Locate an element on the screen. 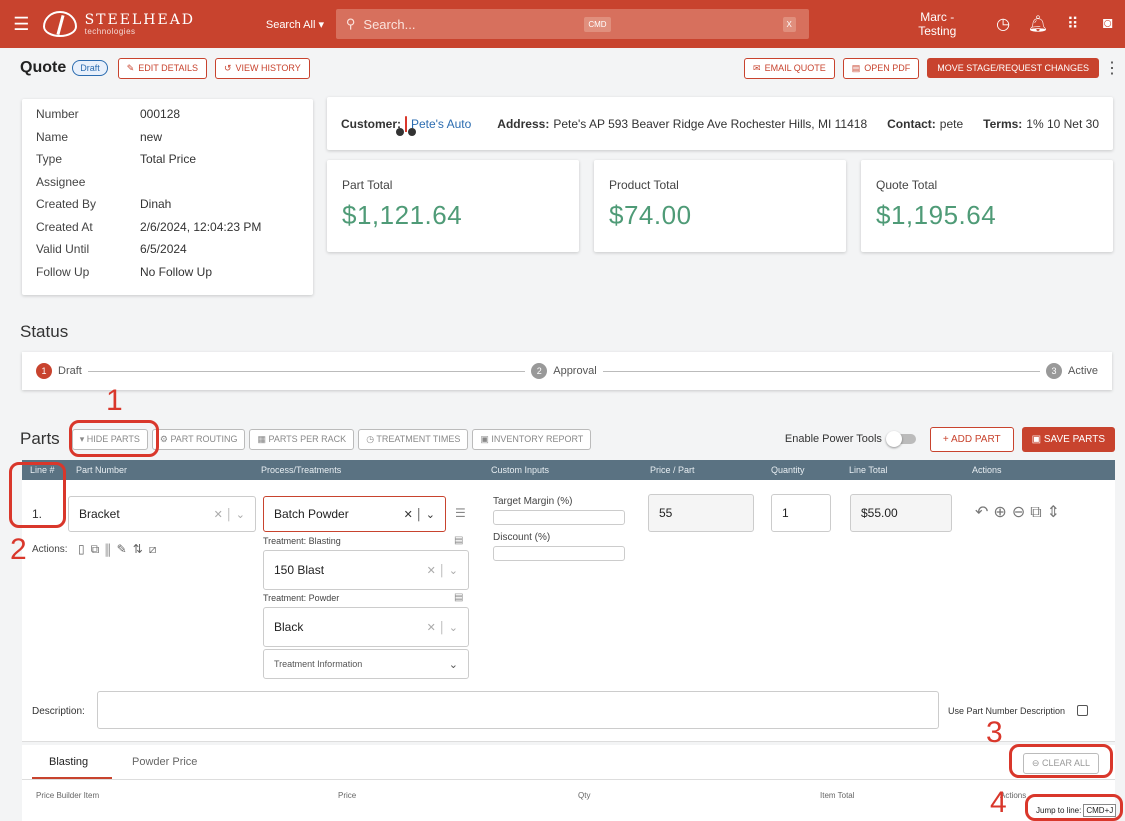 The image size is (1125, 821). target-margin-label: Target Margin (%) is located at coordinates (533, 501).